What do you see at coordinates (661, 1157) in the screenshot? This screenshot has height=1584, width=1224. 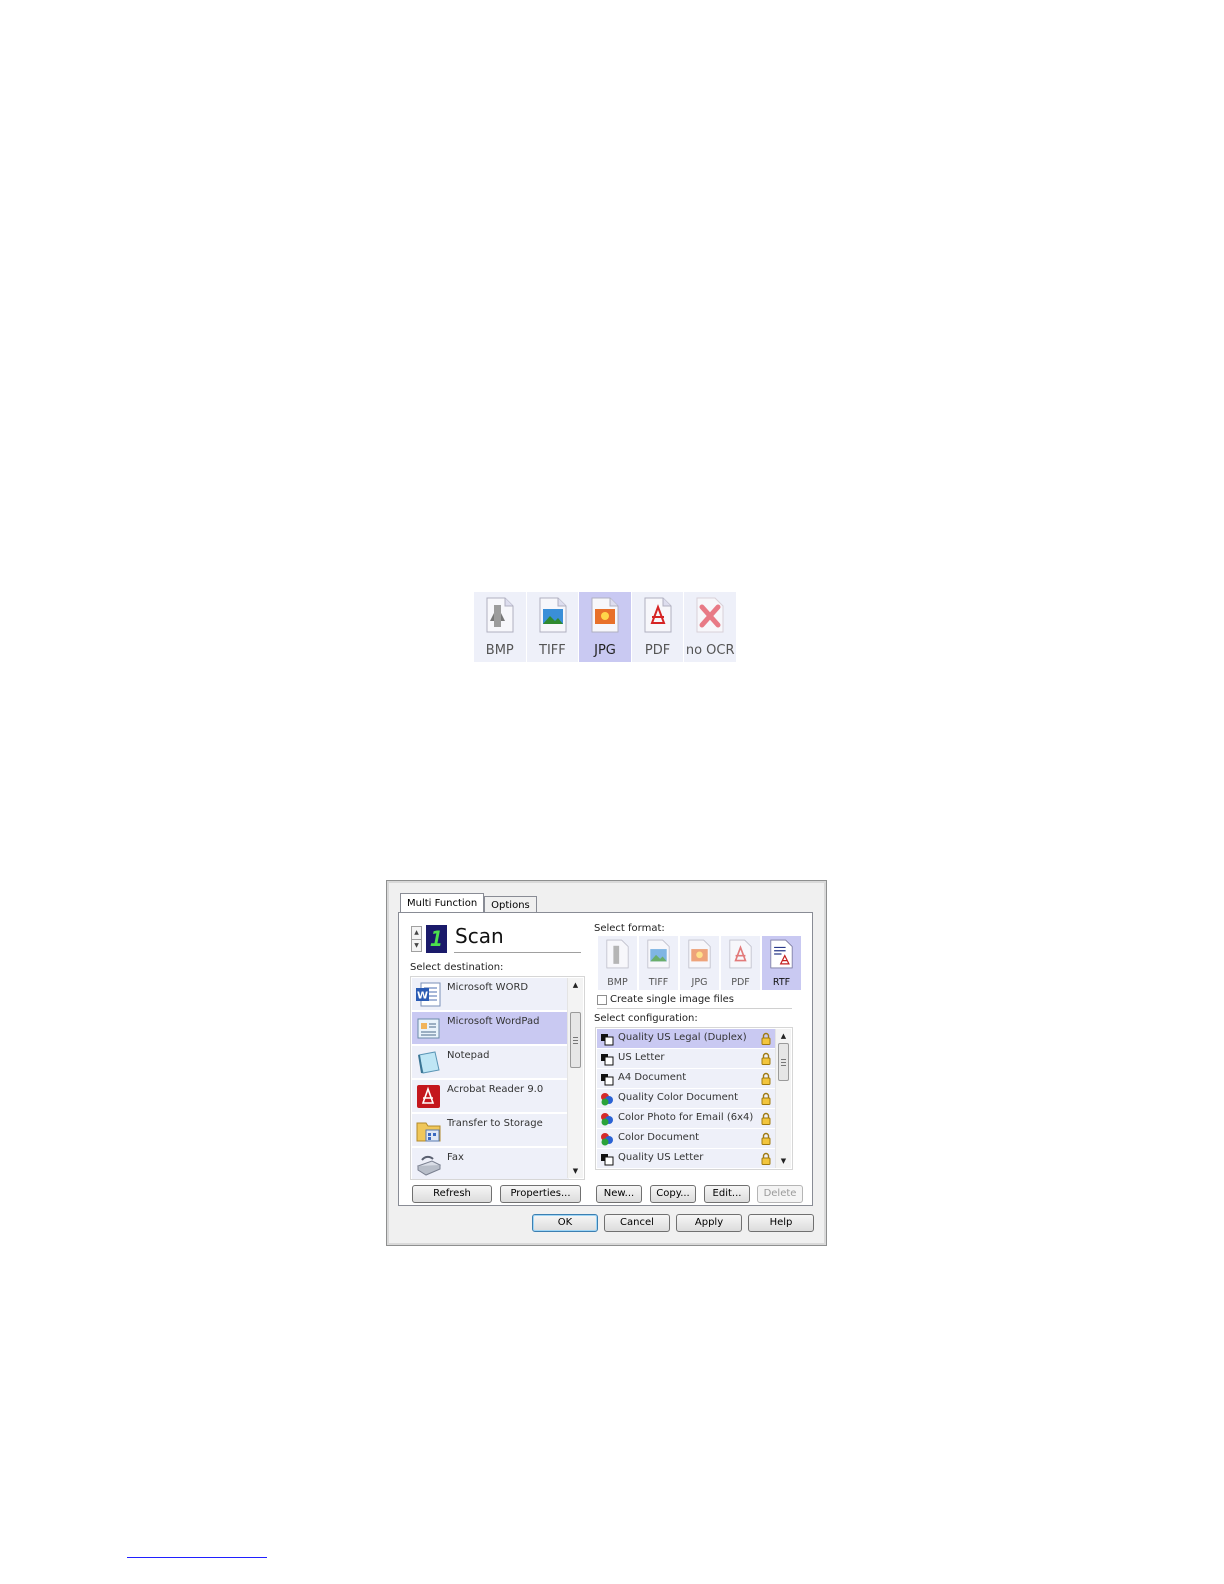 I see `configuration-item-label: Quality US Letter` at bounding box center [661, 1157].